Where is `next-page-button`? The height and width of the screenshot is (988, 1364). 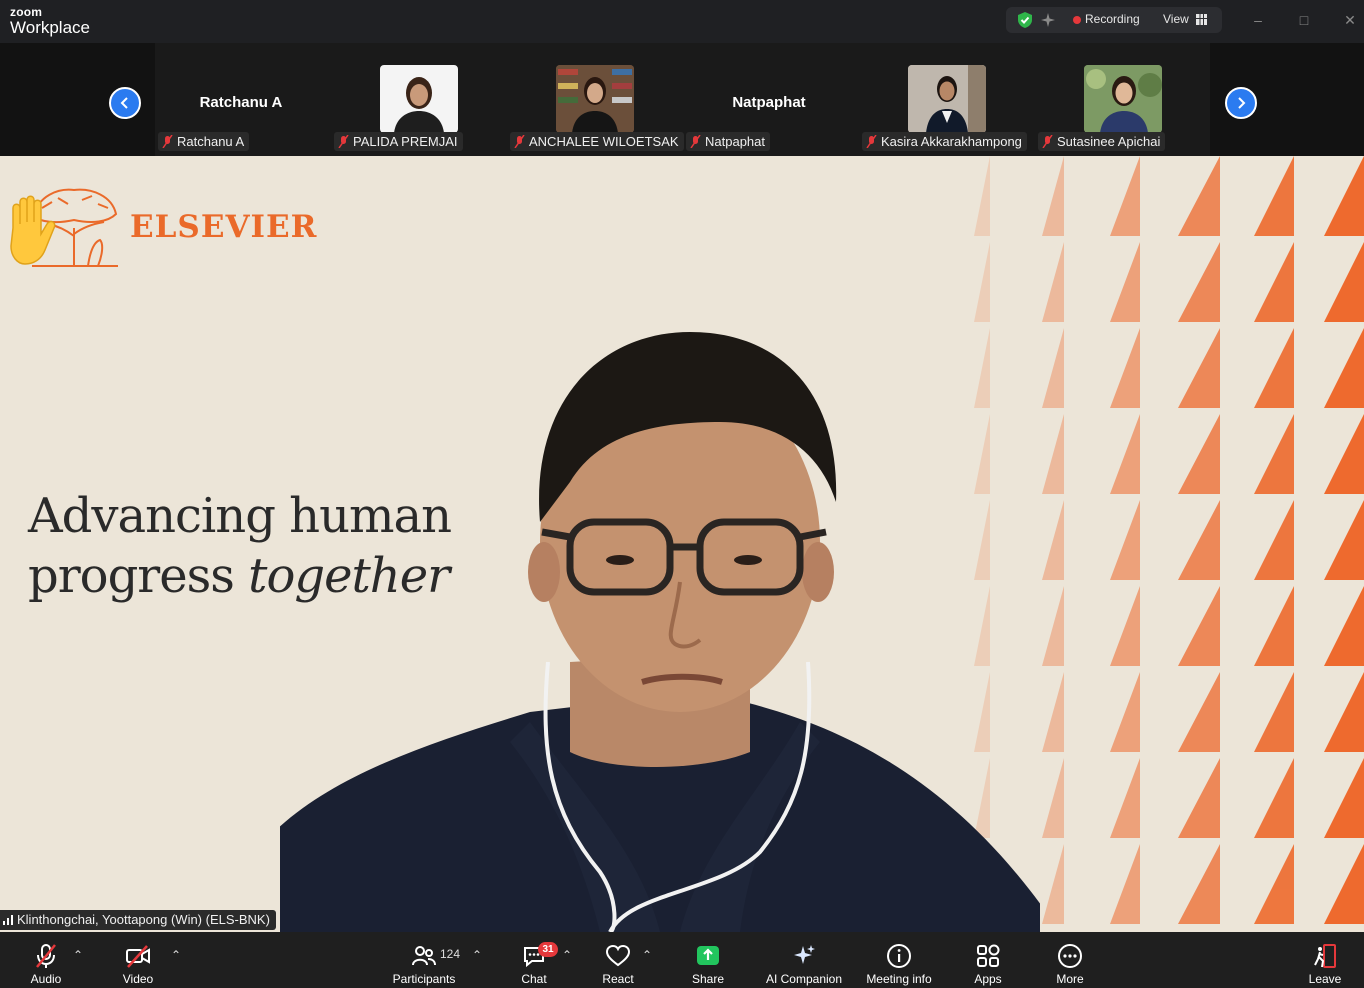
next-page-button is located at coordinates (1241, 103).